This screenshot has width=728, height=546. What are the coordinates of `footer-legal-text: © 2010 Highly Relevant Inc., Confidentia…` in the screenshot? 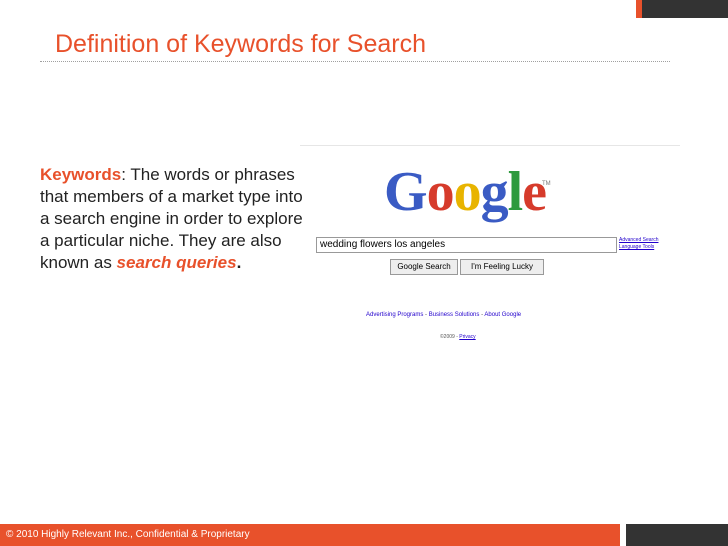 It's located at (128, 534).